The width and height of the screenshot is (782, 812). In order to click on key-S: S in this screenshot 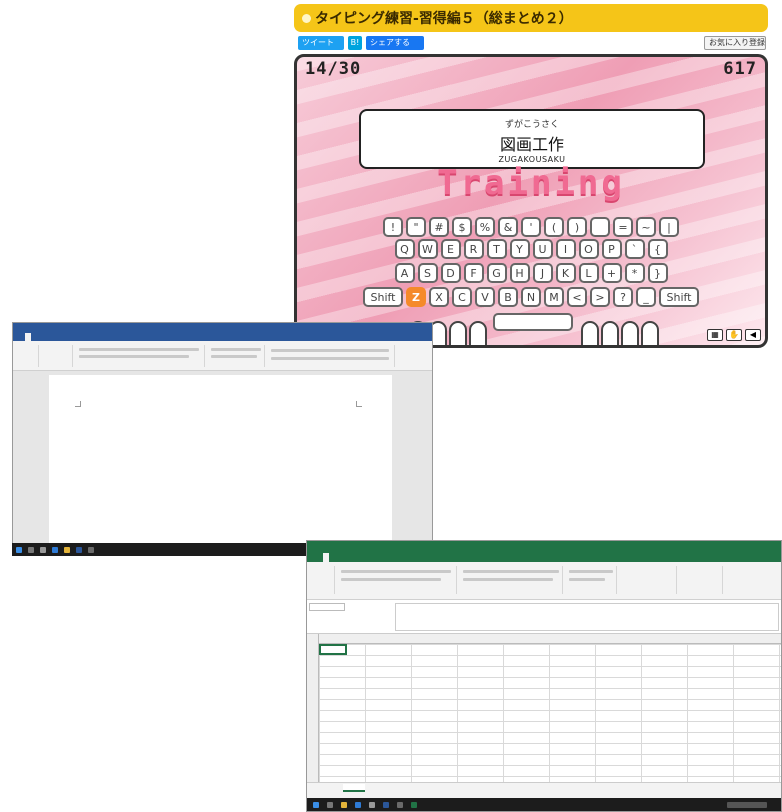, I will do `click(427, 273)`.